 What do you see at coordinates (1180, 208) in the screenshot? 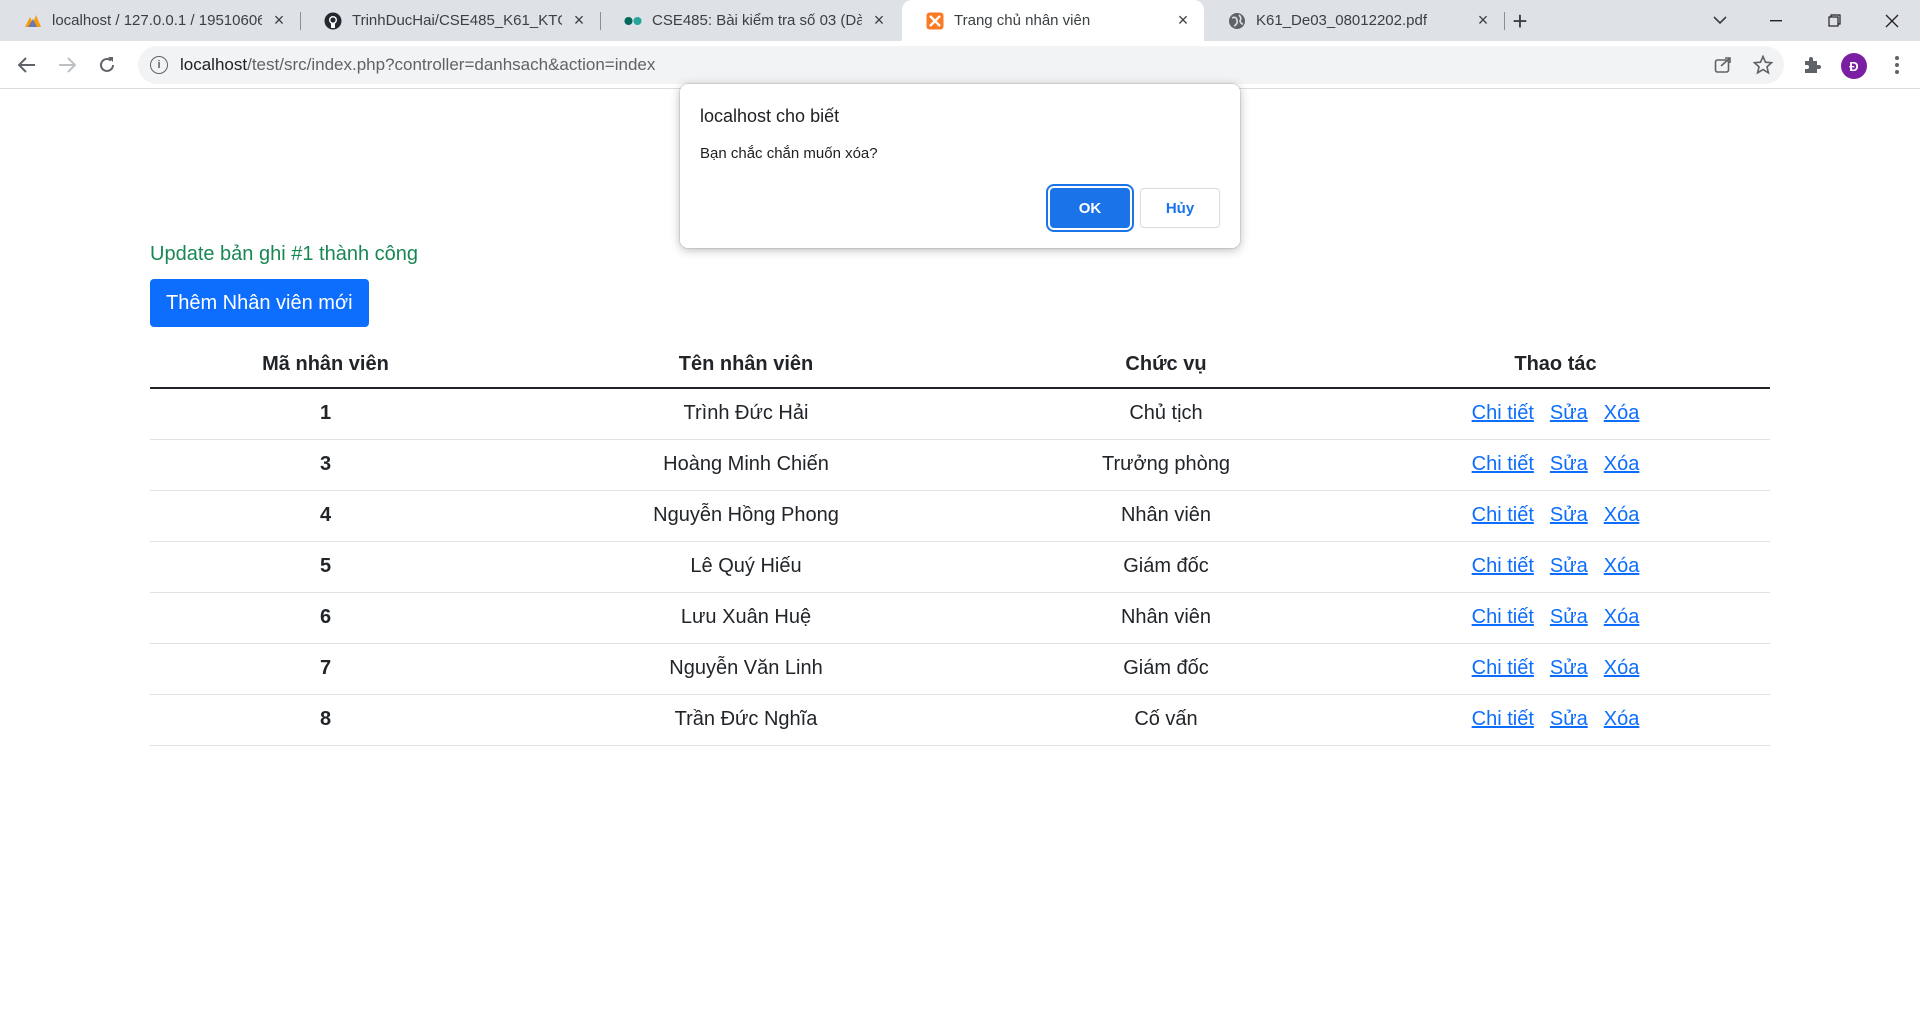
I see `cancel-button: Hủy` at bounding box center [1180, 208].